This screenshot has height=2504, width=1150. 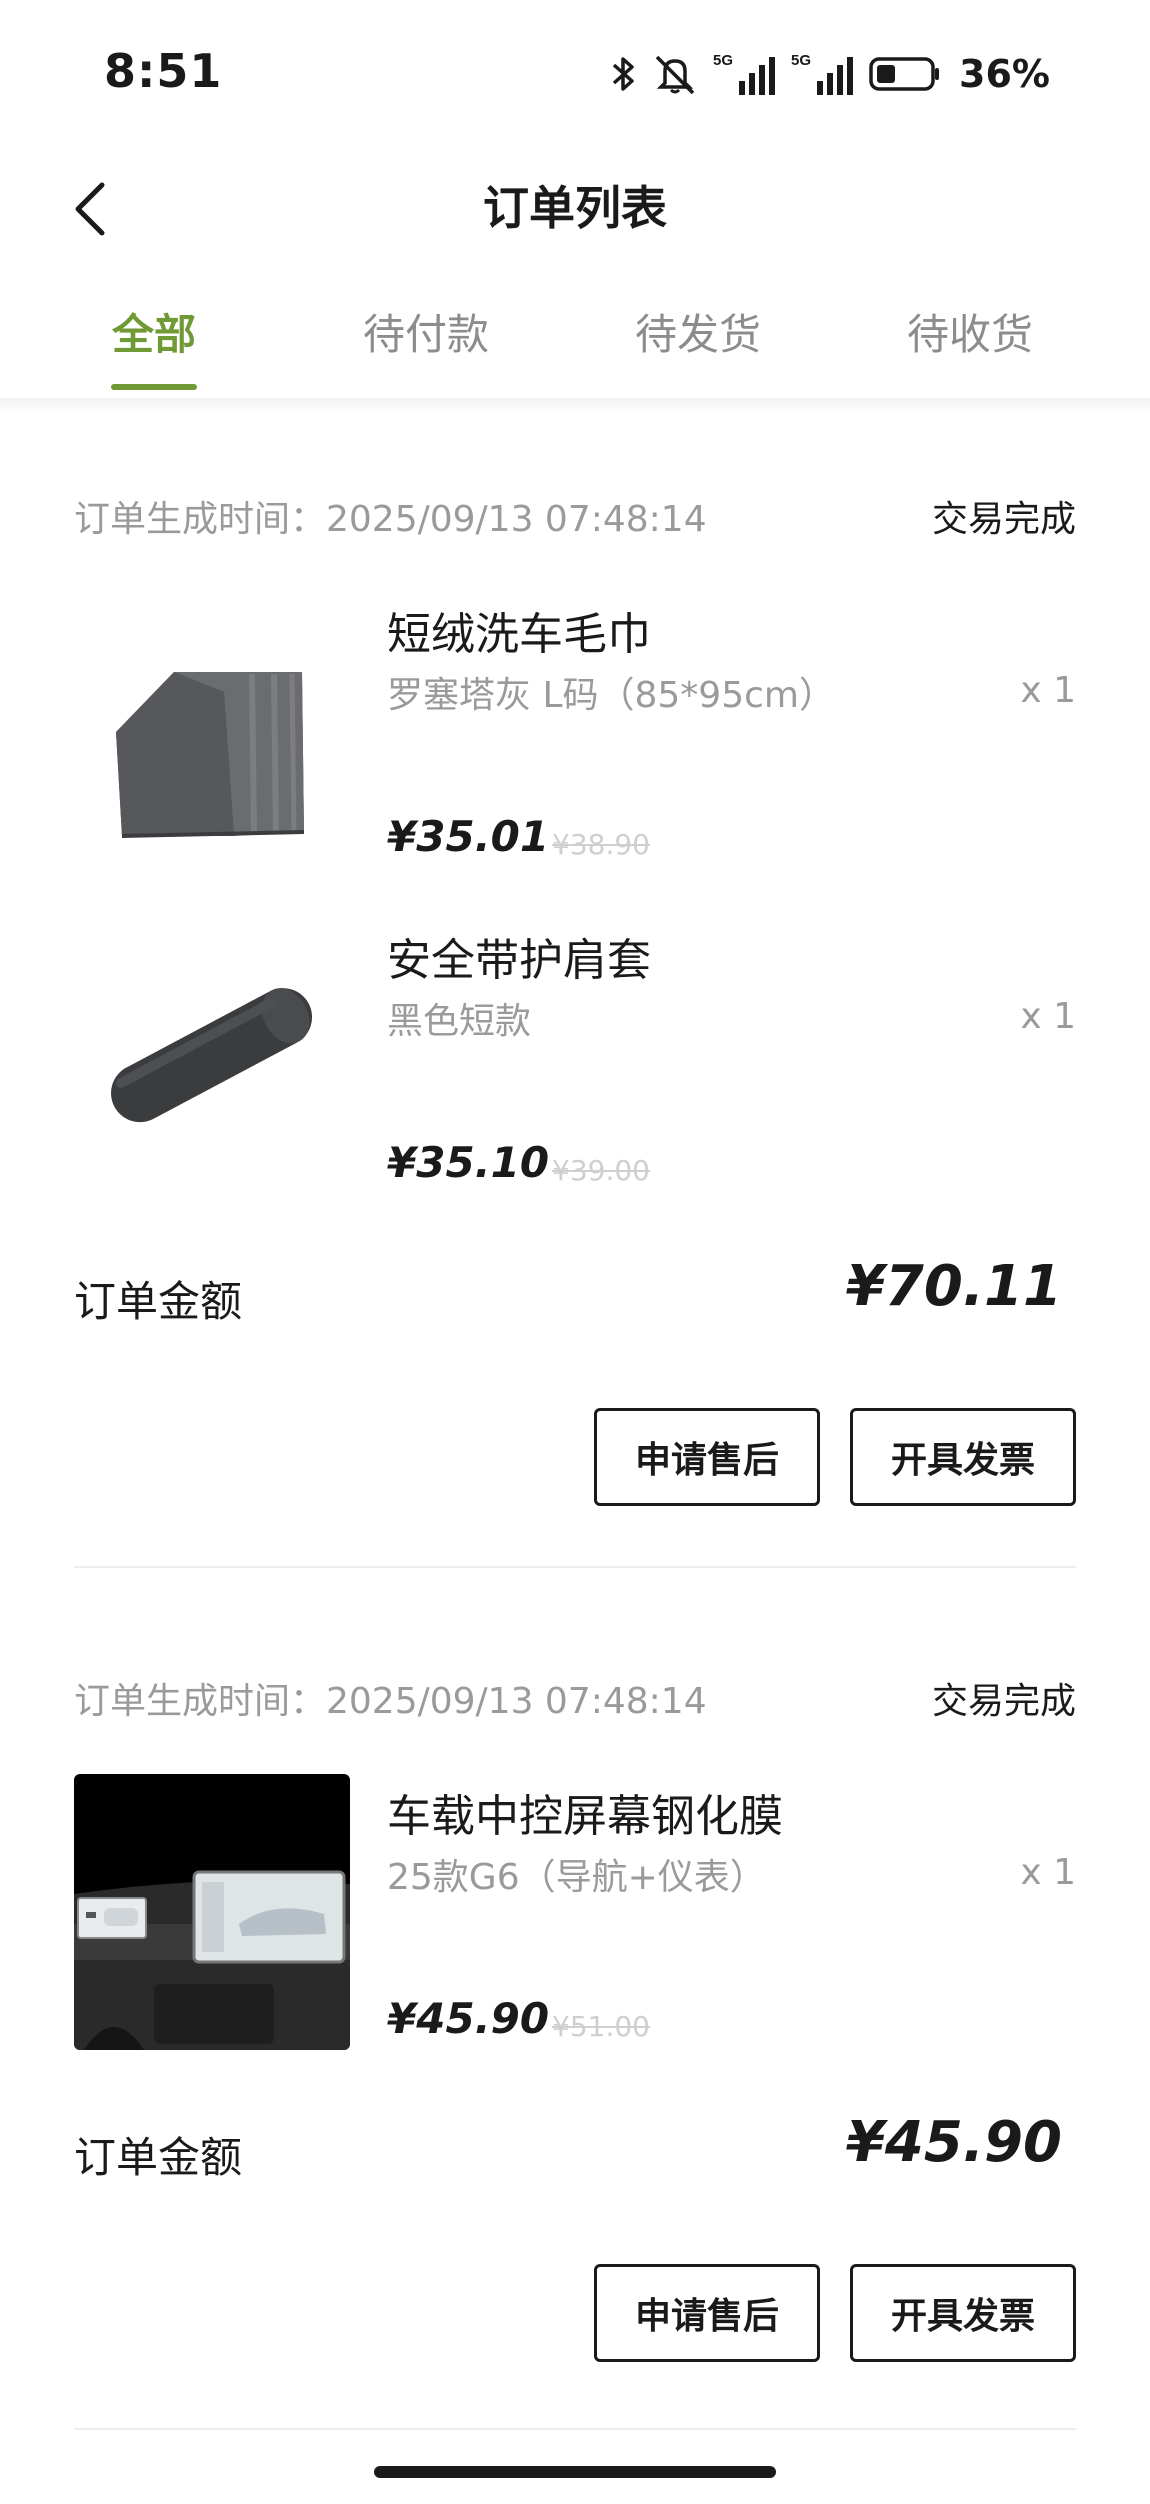 What do you see at coordinates (1004, 74) in the screenshot?
I see `battery-percent: 36%` at bounding box center [1004, 74].